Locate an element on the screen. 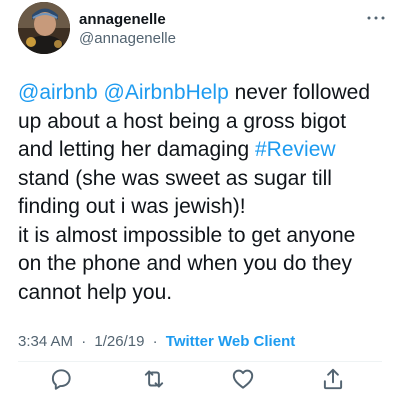  reply-button is located at coordinates (61, 379).